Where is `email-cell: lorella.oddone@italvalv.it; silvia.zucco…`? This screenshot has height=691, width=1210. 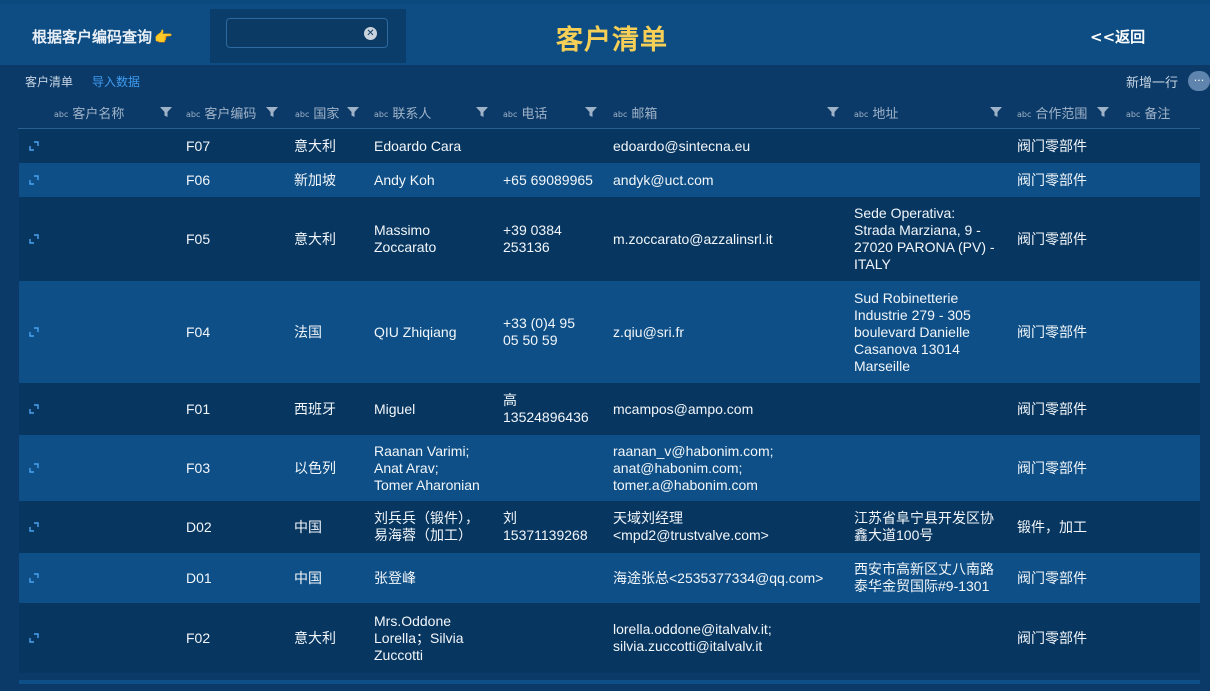 email-cell: lorella.oddone@italvalv.it; silvia.zucco… is located at coordinates (692, 637).